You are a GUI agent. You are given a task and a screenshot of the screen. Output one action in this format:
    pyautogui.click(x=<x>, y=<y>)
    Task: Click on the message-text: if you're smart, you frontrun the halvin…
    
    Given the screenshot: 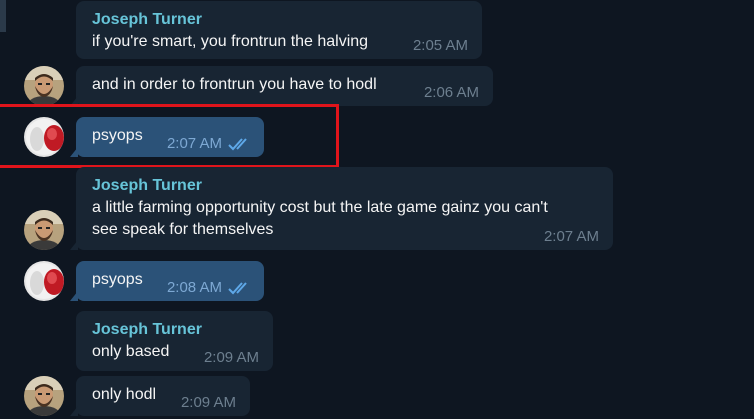 What is the action you would take?
    pyautogui.click(x=230, y=41)
    